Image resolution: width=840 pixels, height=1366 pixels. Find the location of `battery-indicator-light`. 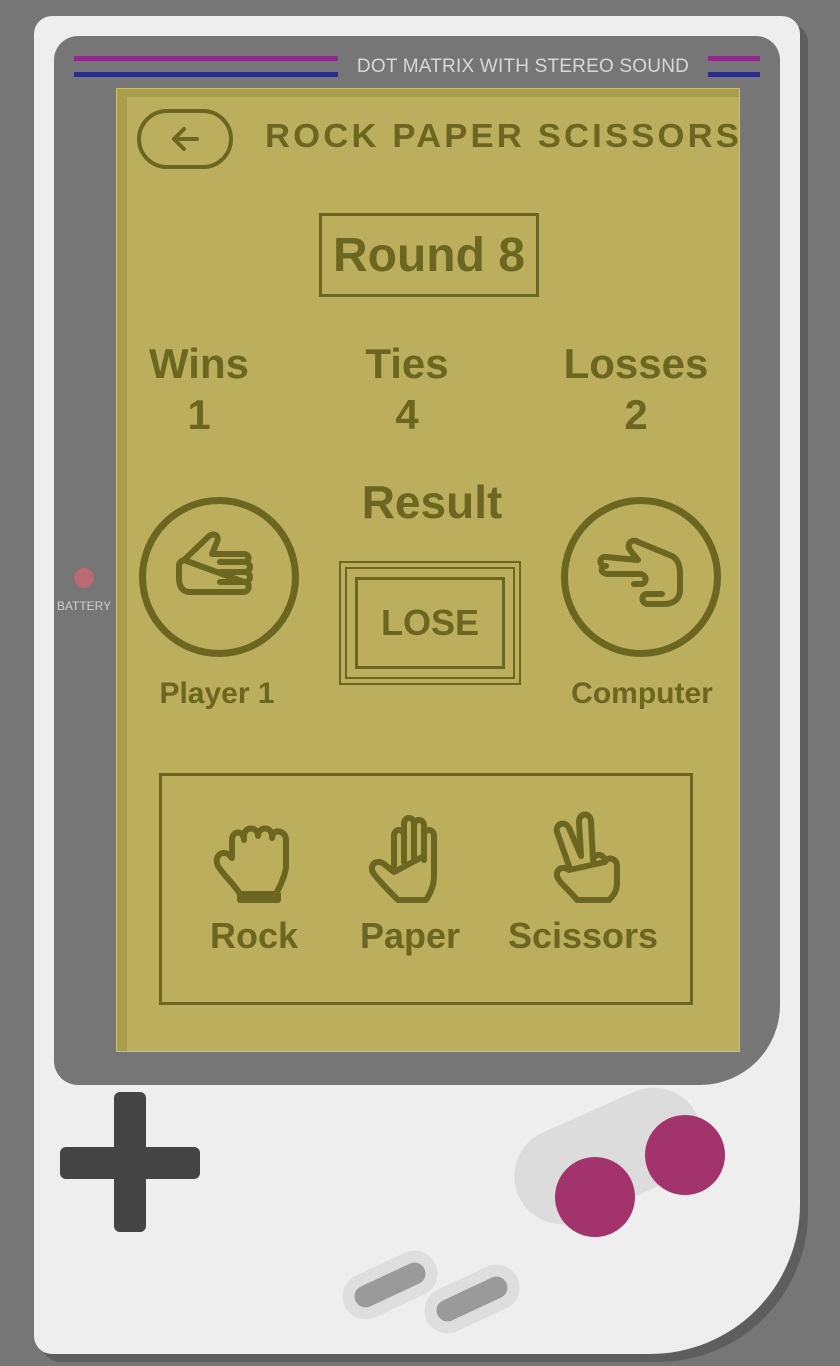

battery-indicator-light is located at coordinates (84, 578).